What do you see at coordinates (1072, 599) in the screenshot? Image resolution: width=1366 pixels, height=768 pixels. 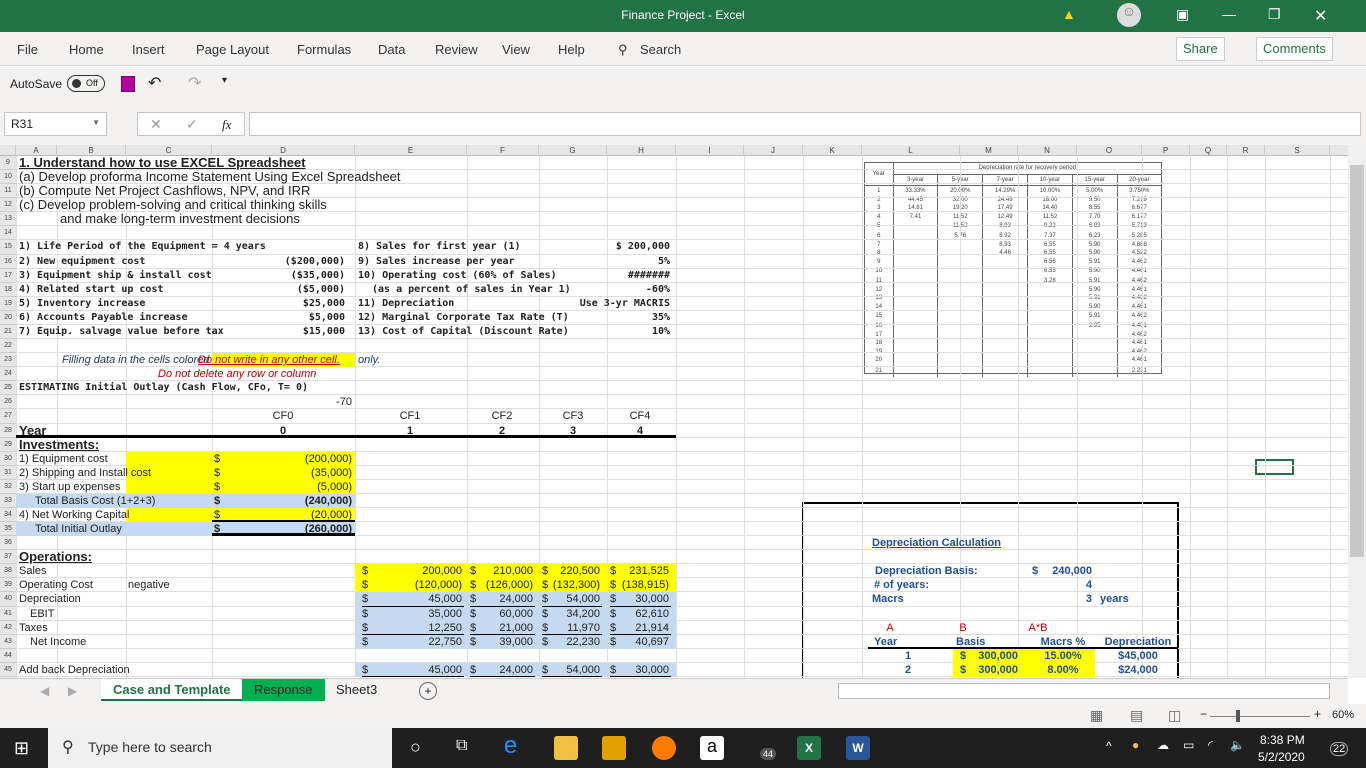 I see `macrs-value: 3` at bounding box center [1072, 599].